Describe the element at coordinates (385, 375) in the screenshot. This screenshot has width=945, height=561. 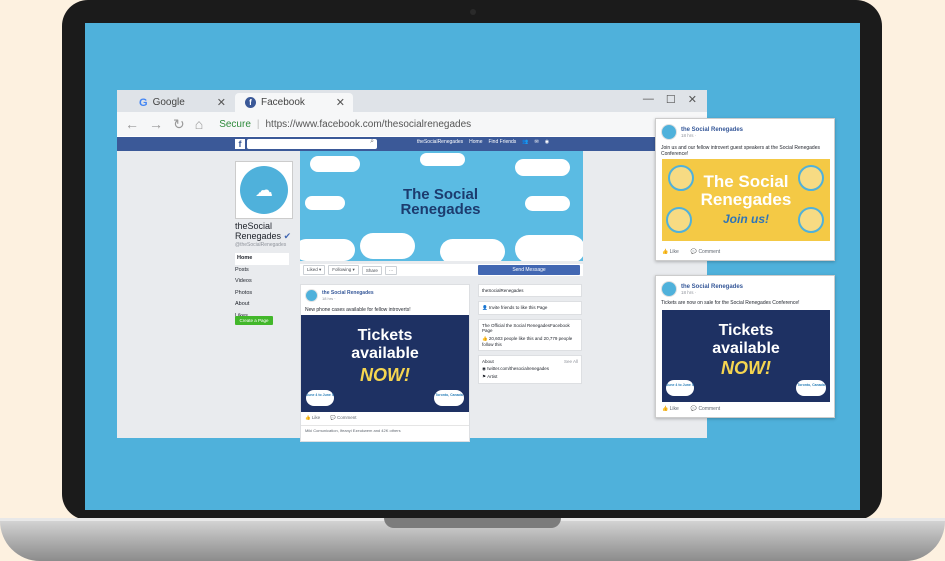
I see `ticket-line3: NOW!` at that location.